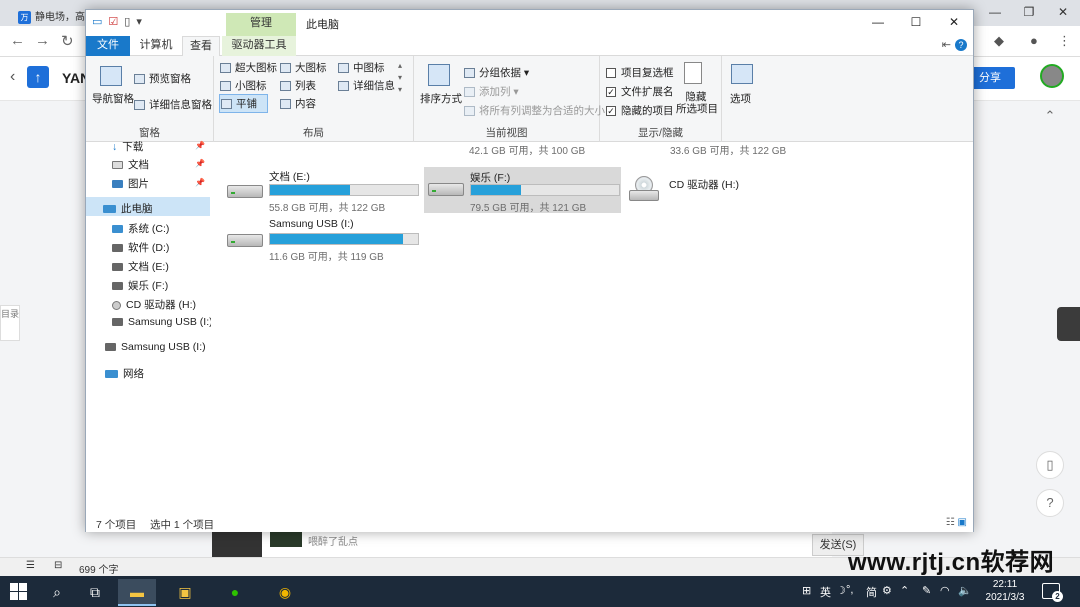  I want to click on reload-icon: ↻, so click(67, 41).